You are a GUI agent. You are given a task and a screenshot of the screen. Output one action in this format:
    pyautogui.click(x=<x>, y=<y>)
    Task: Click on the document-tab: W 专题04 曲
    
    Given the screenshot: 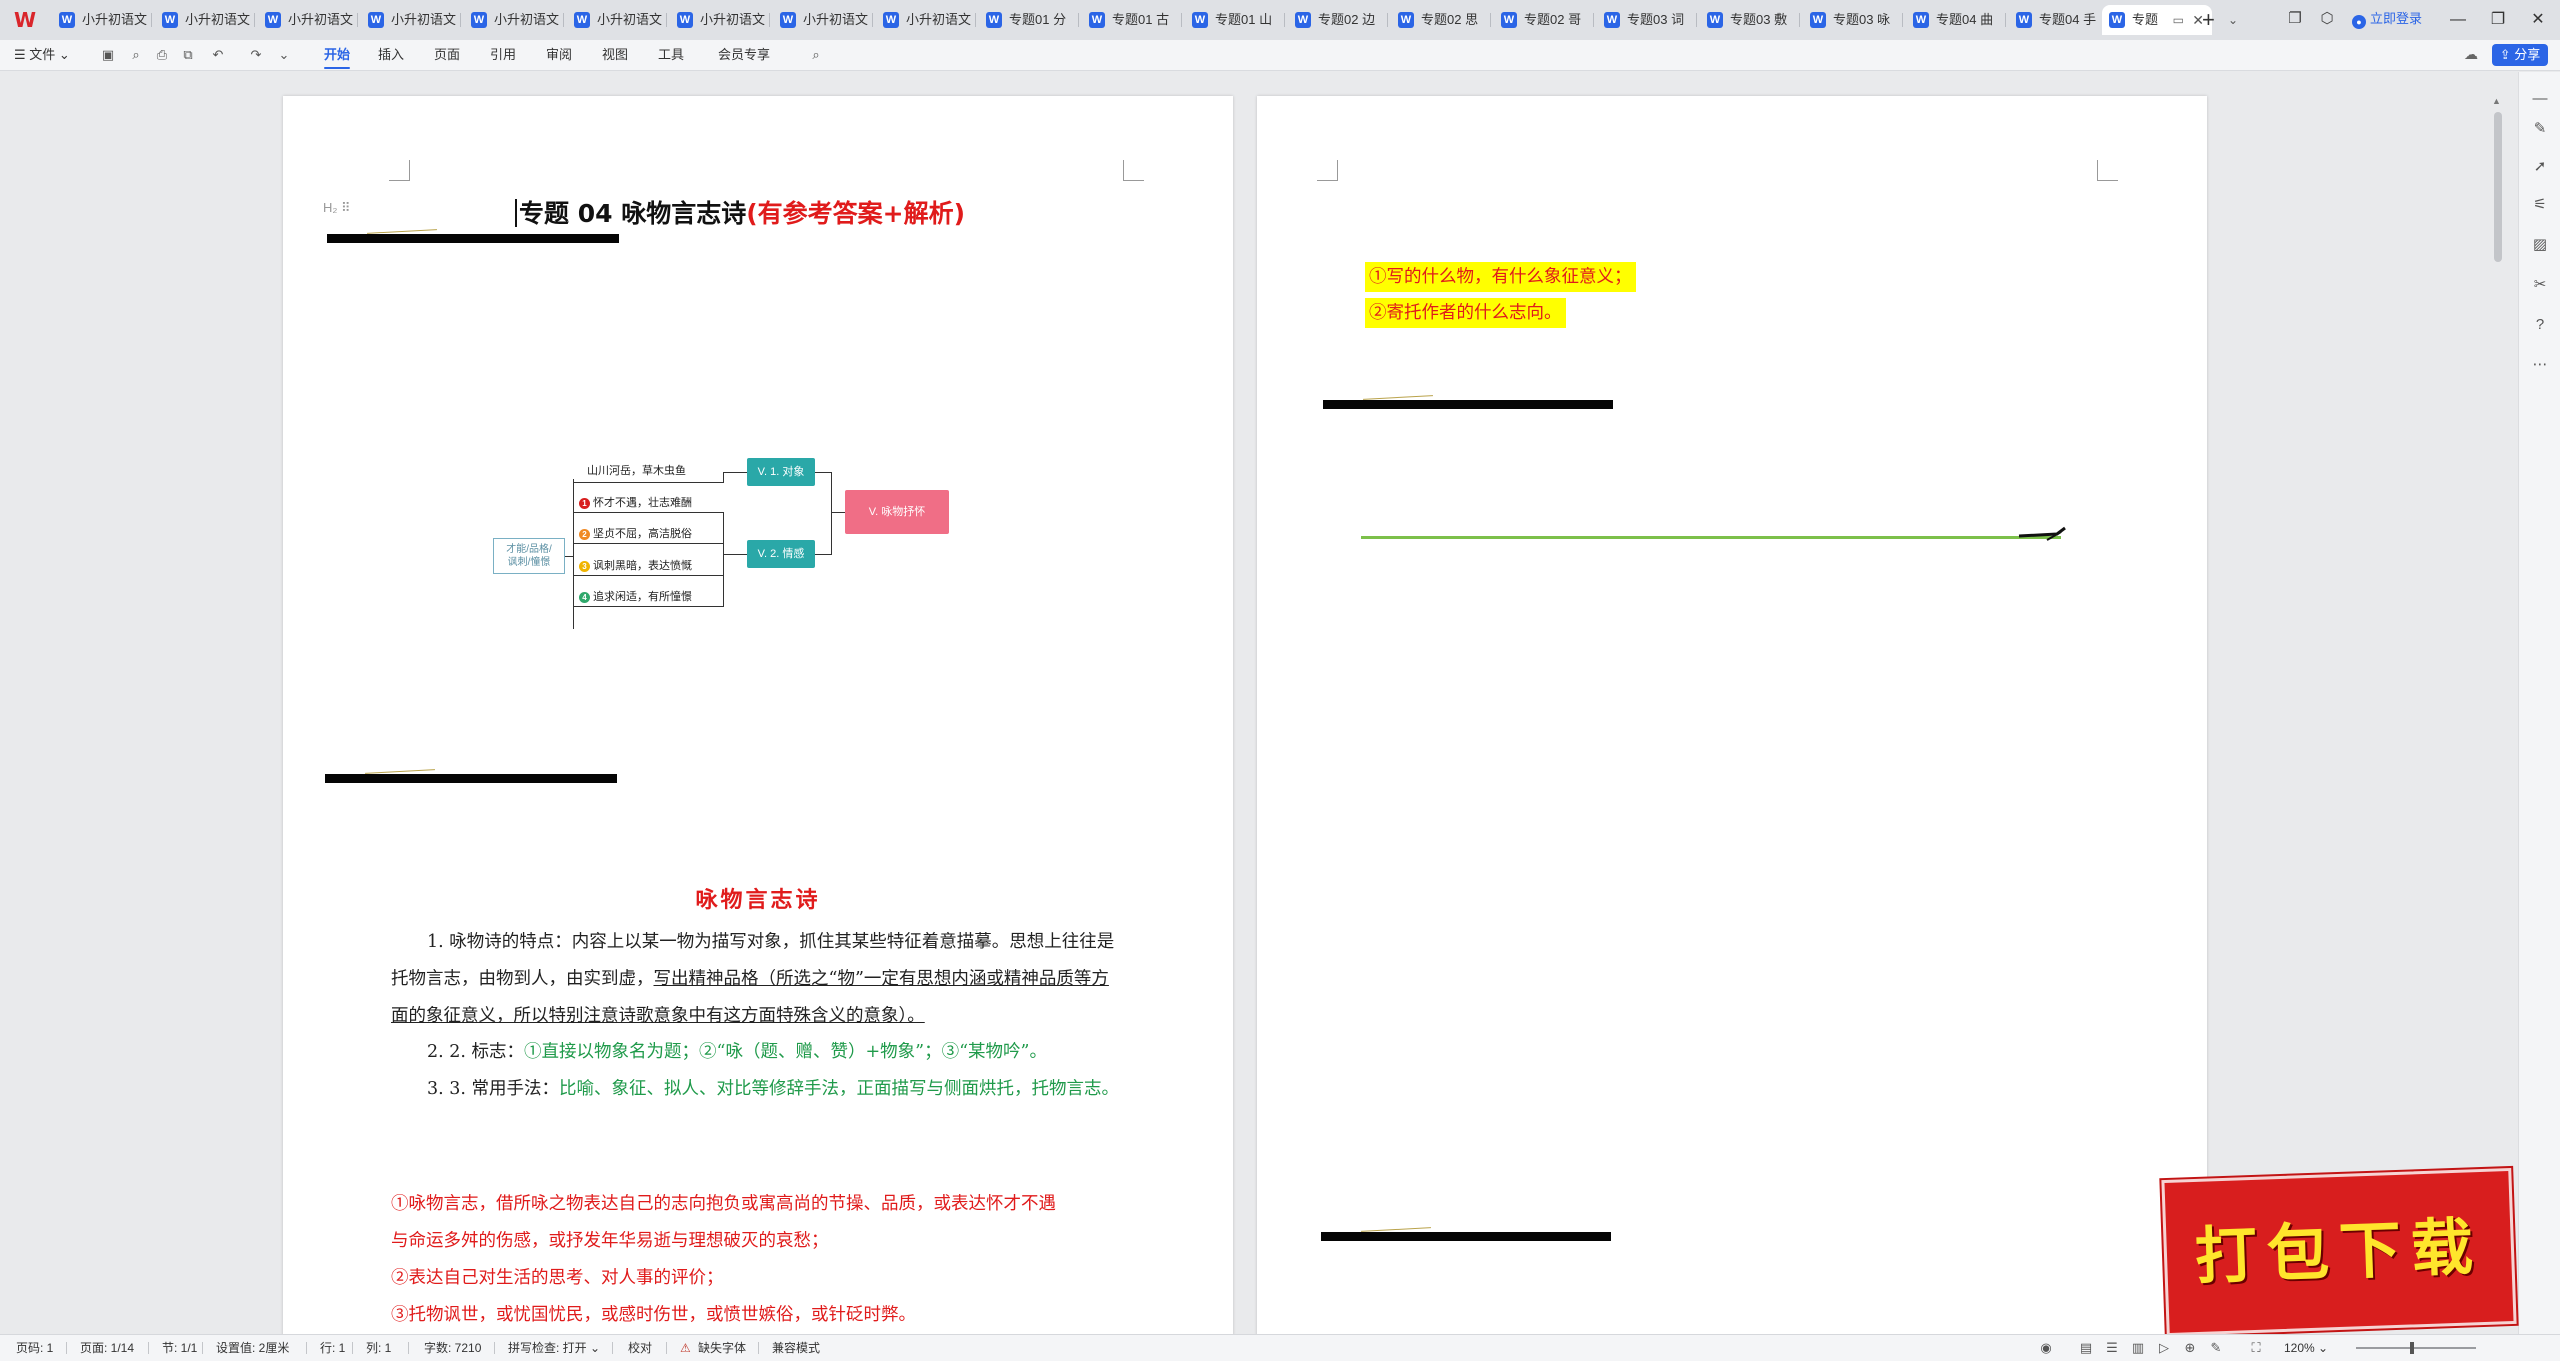 What is the action you would take?
    pyautogui.click(x=1956, y=20)
    